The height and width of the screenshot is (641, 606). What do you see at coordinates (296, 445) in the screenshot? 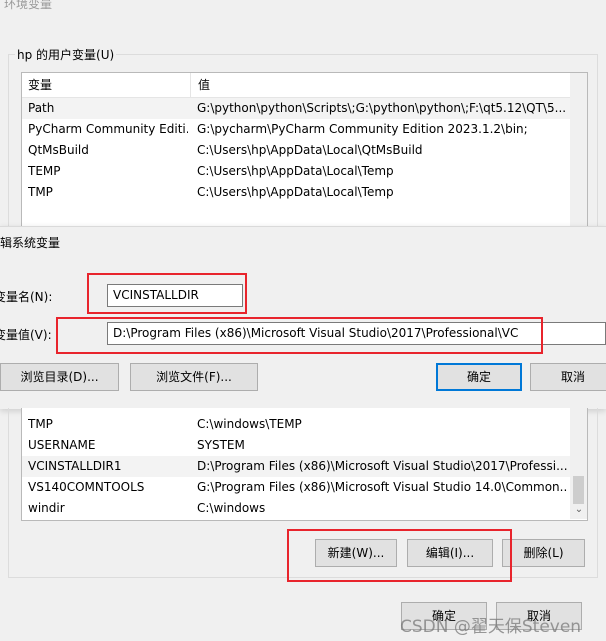
I see `table-row: USERNAME SYSTEM` at bounding box center [296, 445].